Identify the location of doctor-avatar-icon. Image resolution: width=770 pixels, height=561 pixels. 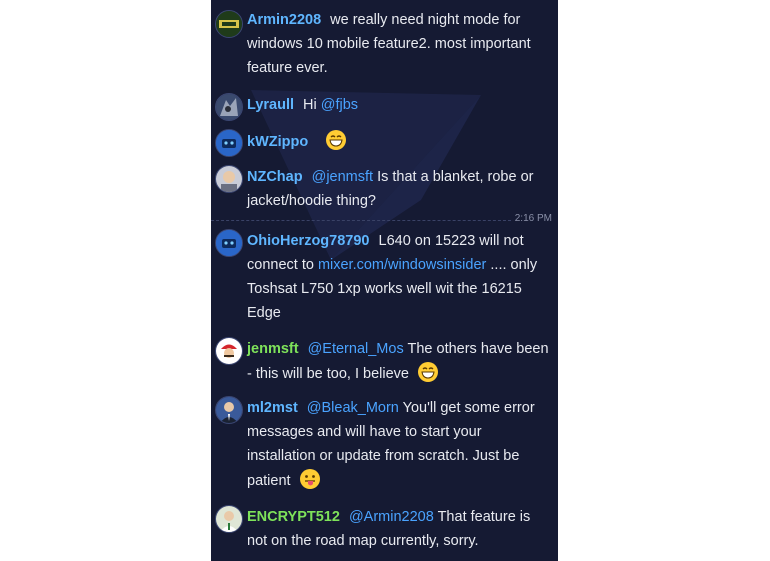
(229, 519).